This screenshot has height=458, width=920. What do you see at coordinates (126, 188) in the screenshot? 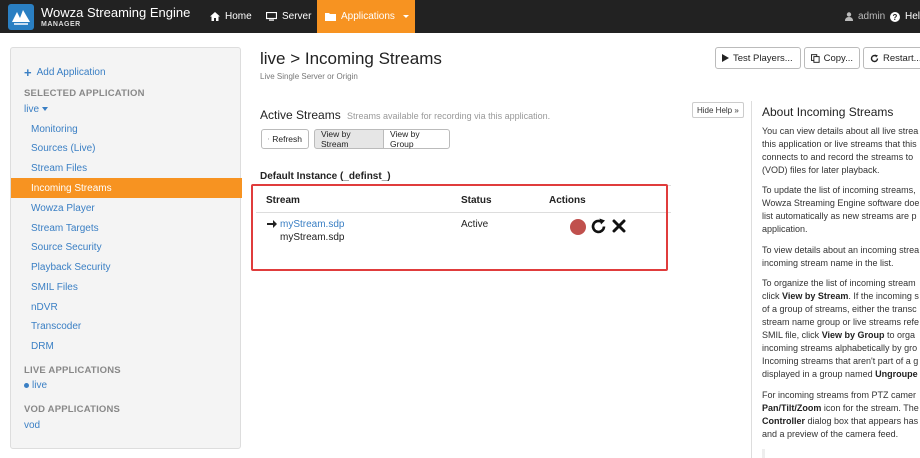
I see `sidebar-item-incoming-streams: Incoming Streams` at bounding box center [126, 188].